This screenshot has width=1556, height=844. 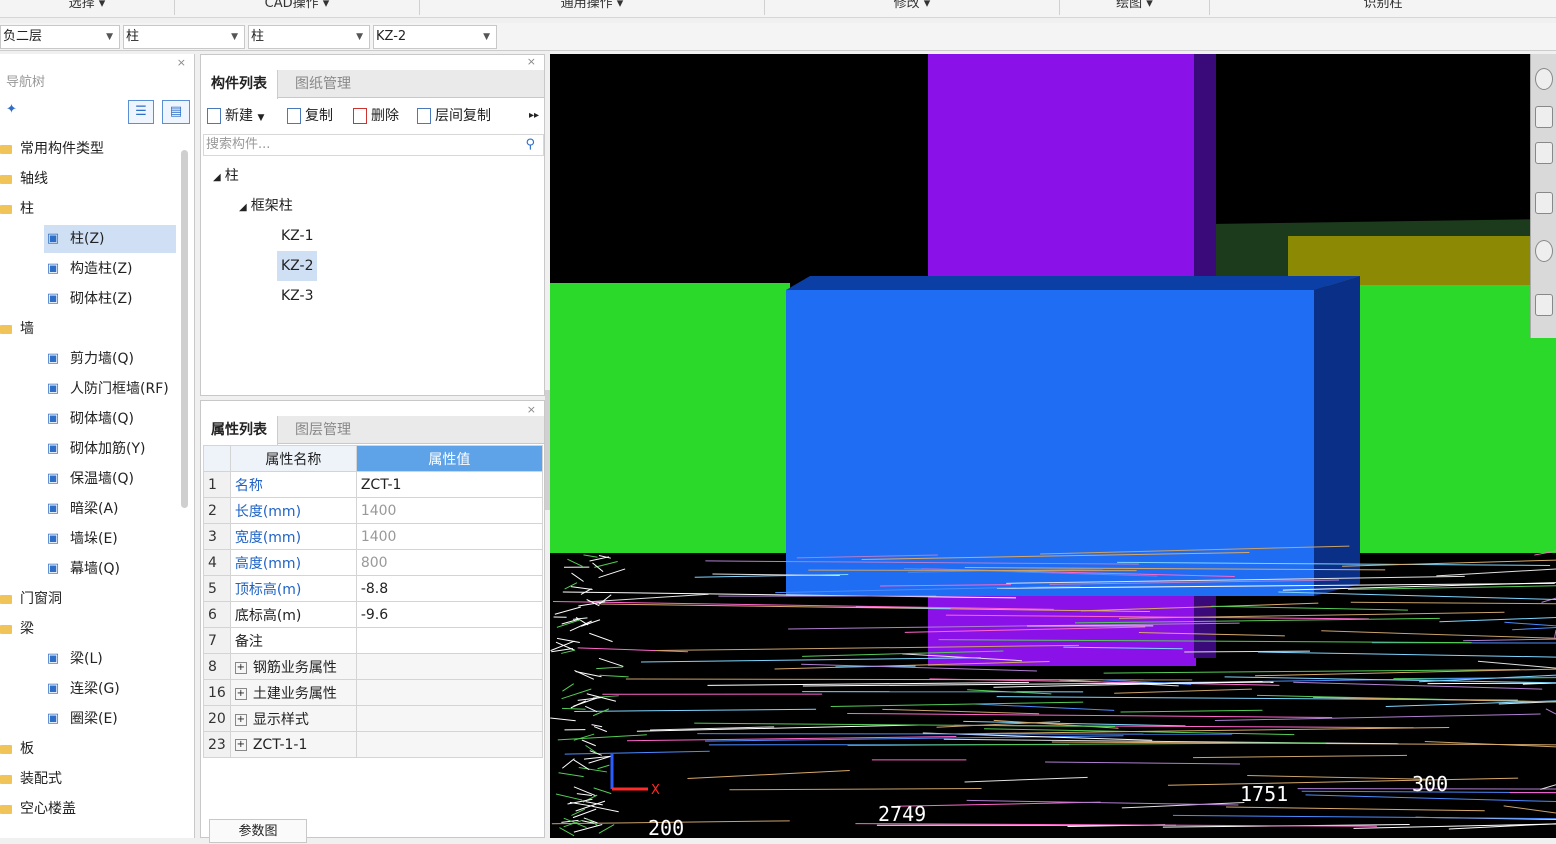 What do you see at coordinates (73, 659) in the screenshot?
I see `nav-item: ▣梁(L)` at bounding box center [73, 659].